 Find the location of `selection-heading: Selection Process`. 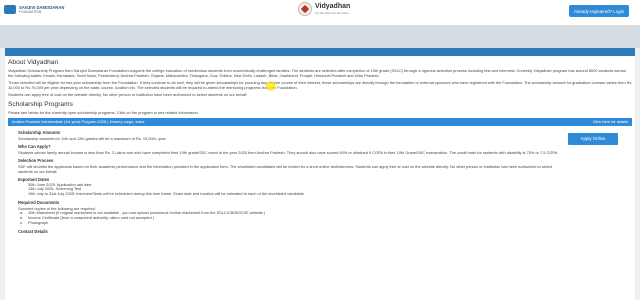

selection-heading: Selection Process is located at coordinates (36, 160).